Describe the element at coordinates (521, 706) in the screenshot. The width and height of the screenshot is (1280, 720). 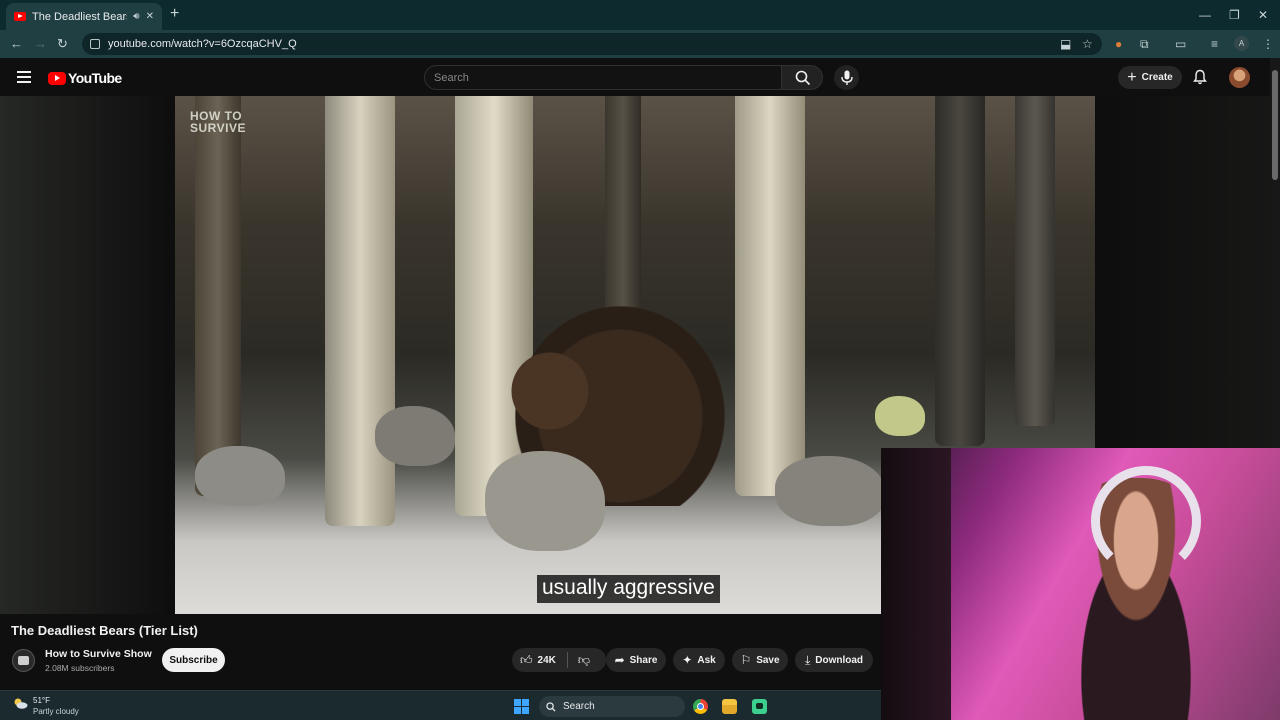
I see `windows-start-icon` at that location.